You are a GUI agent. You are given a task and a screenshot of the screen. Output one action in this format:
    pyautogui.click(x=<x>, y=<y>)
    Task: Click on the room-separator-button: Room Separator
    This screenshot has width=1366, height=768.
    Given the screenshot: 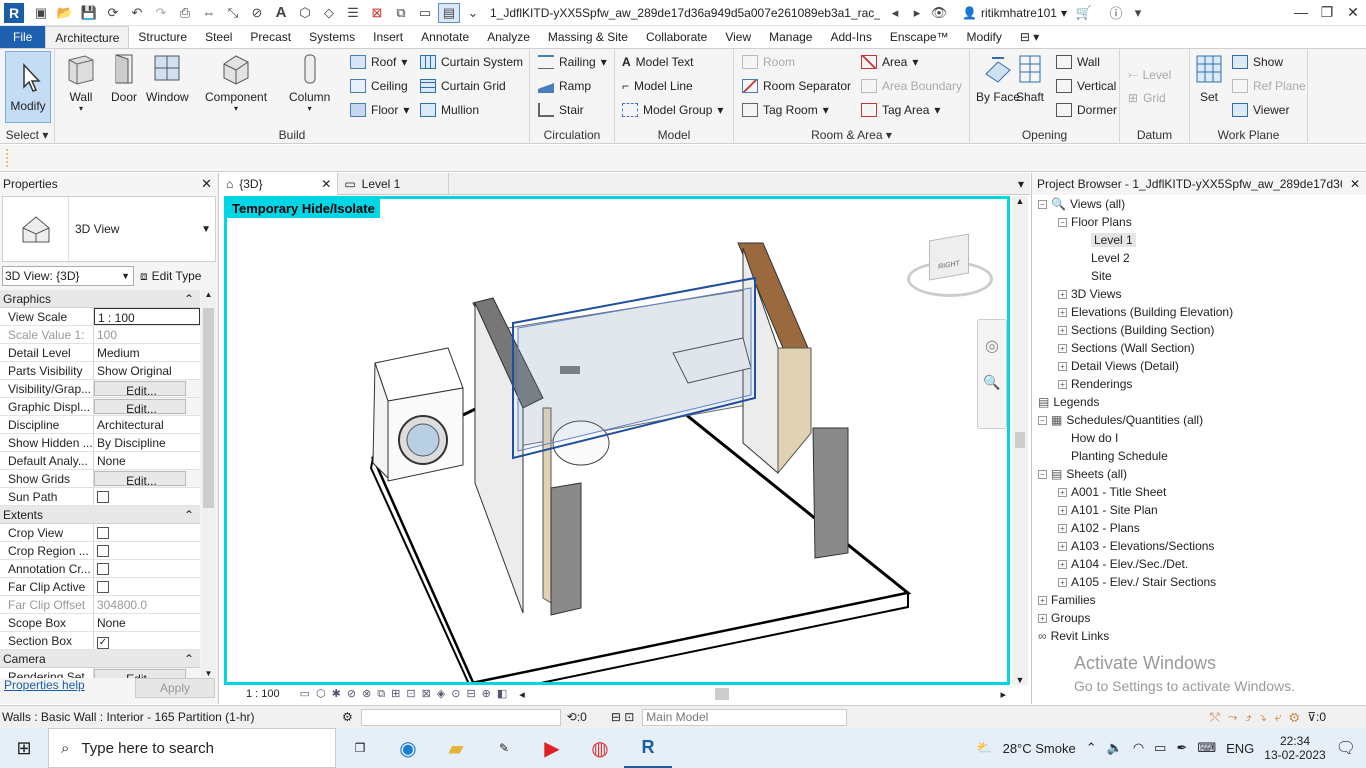 What is the action you would take?
    pyautogui.click(x=796, y=86)
    